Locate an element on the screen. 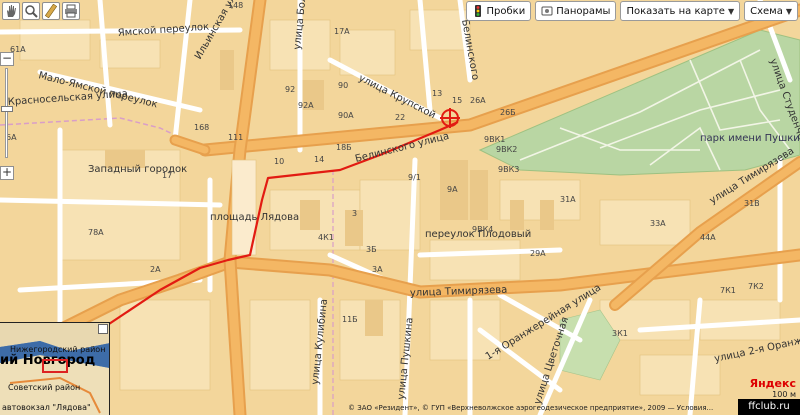 This screenshot has height=415, width=800. zoom-slider-handle is located at coordinates (7, 108).